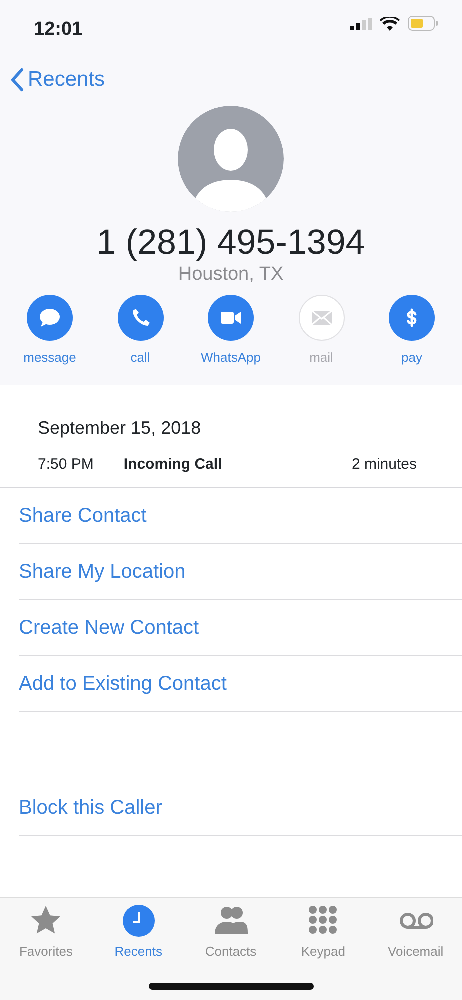 Image resolution: width=462 pixels, height=1000 pixels. I want to click on caller-location: Houston, TX, so click(231, 276).